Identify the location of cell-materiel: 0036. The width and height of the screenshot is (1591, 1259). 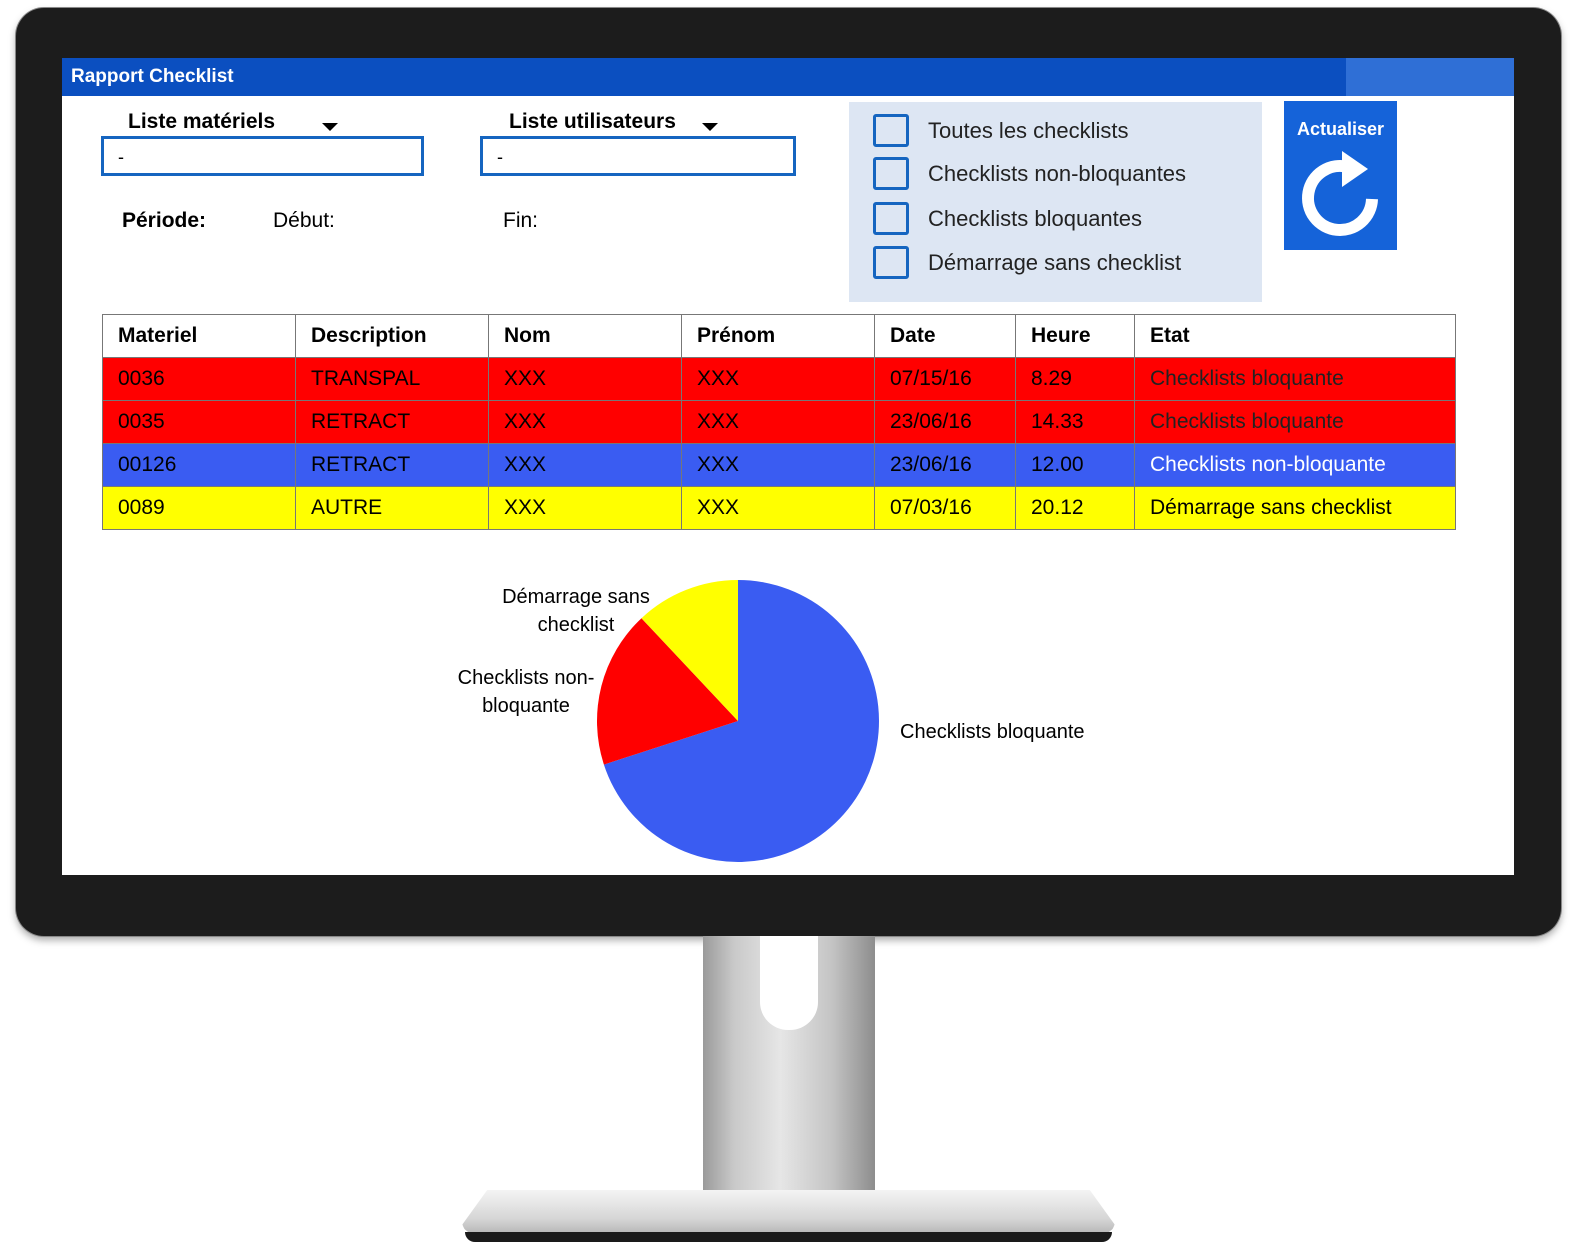
(199, 379).